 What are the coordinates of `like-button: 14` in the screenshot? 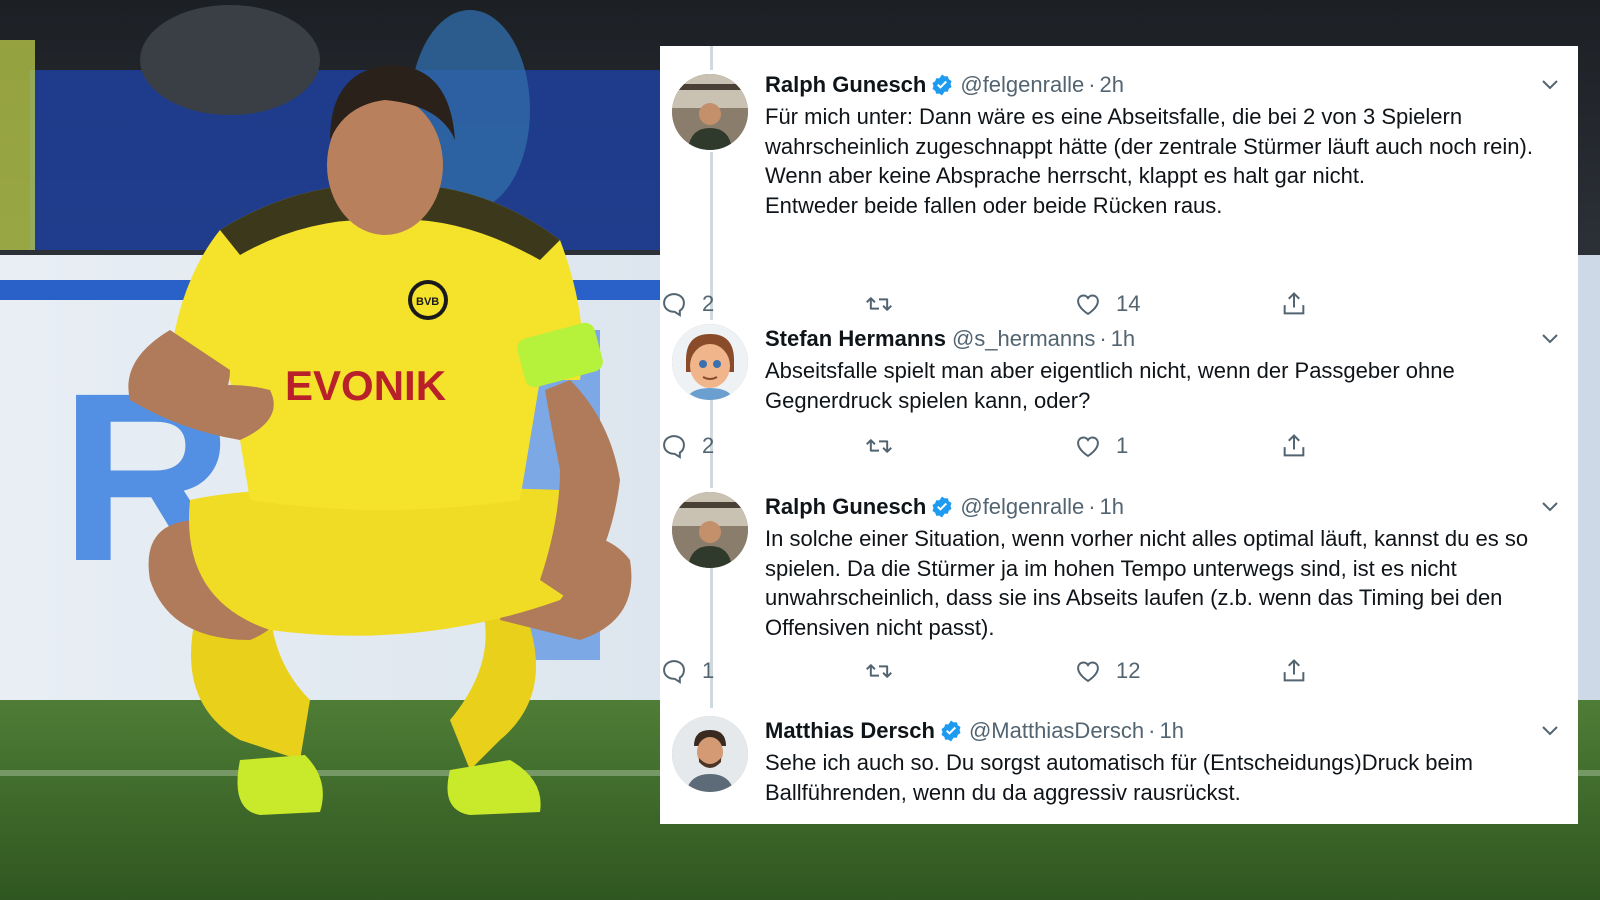 It's located at (1107, 304).